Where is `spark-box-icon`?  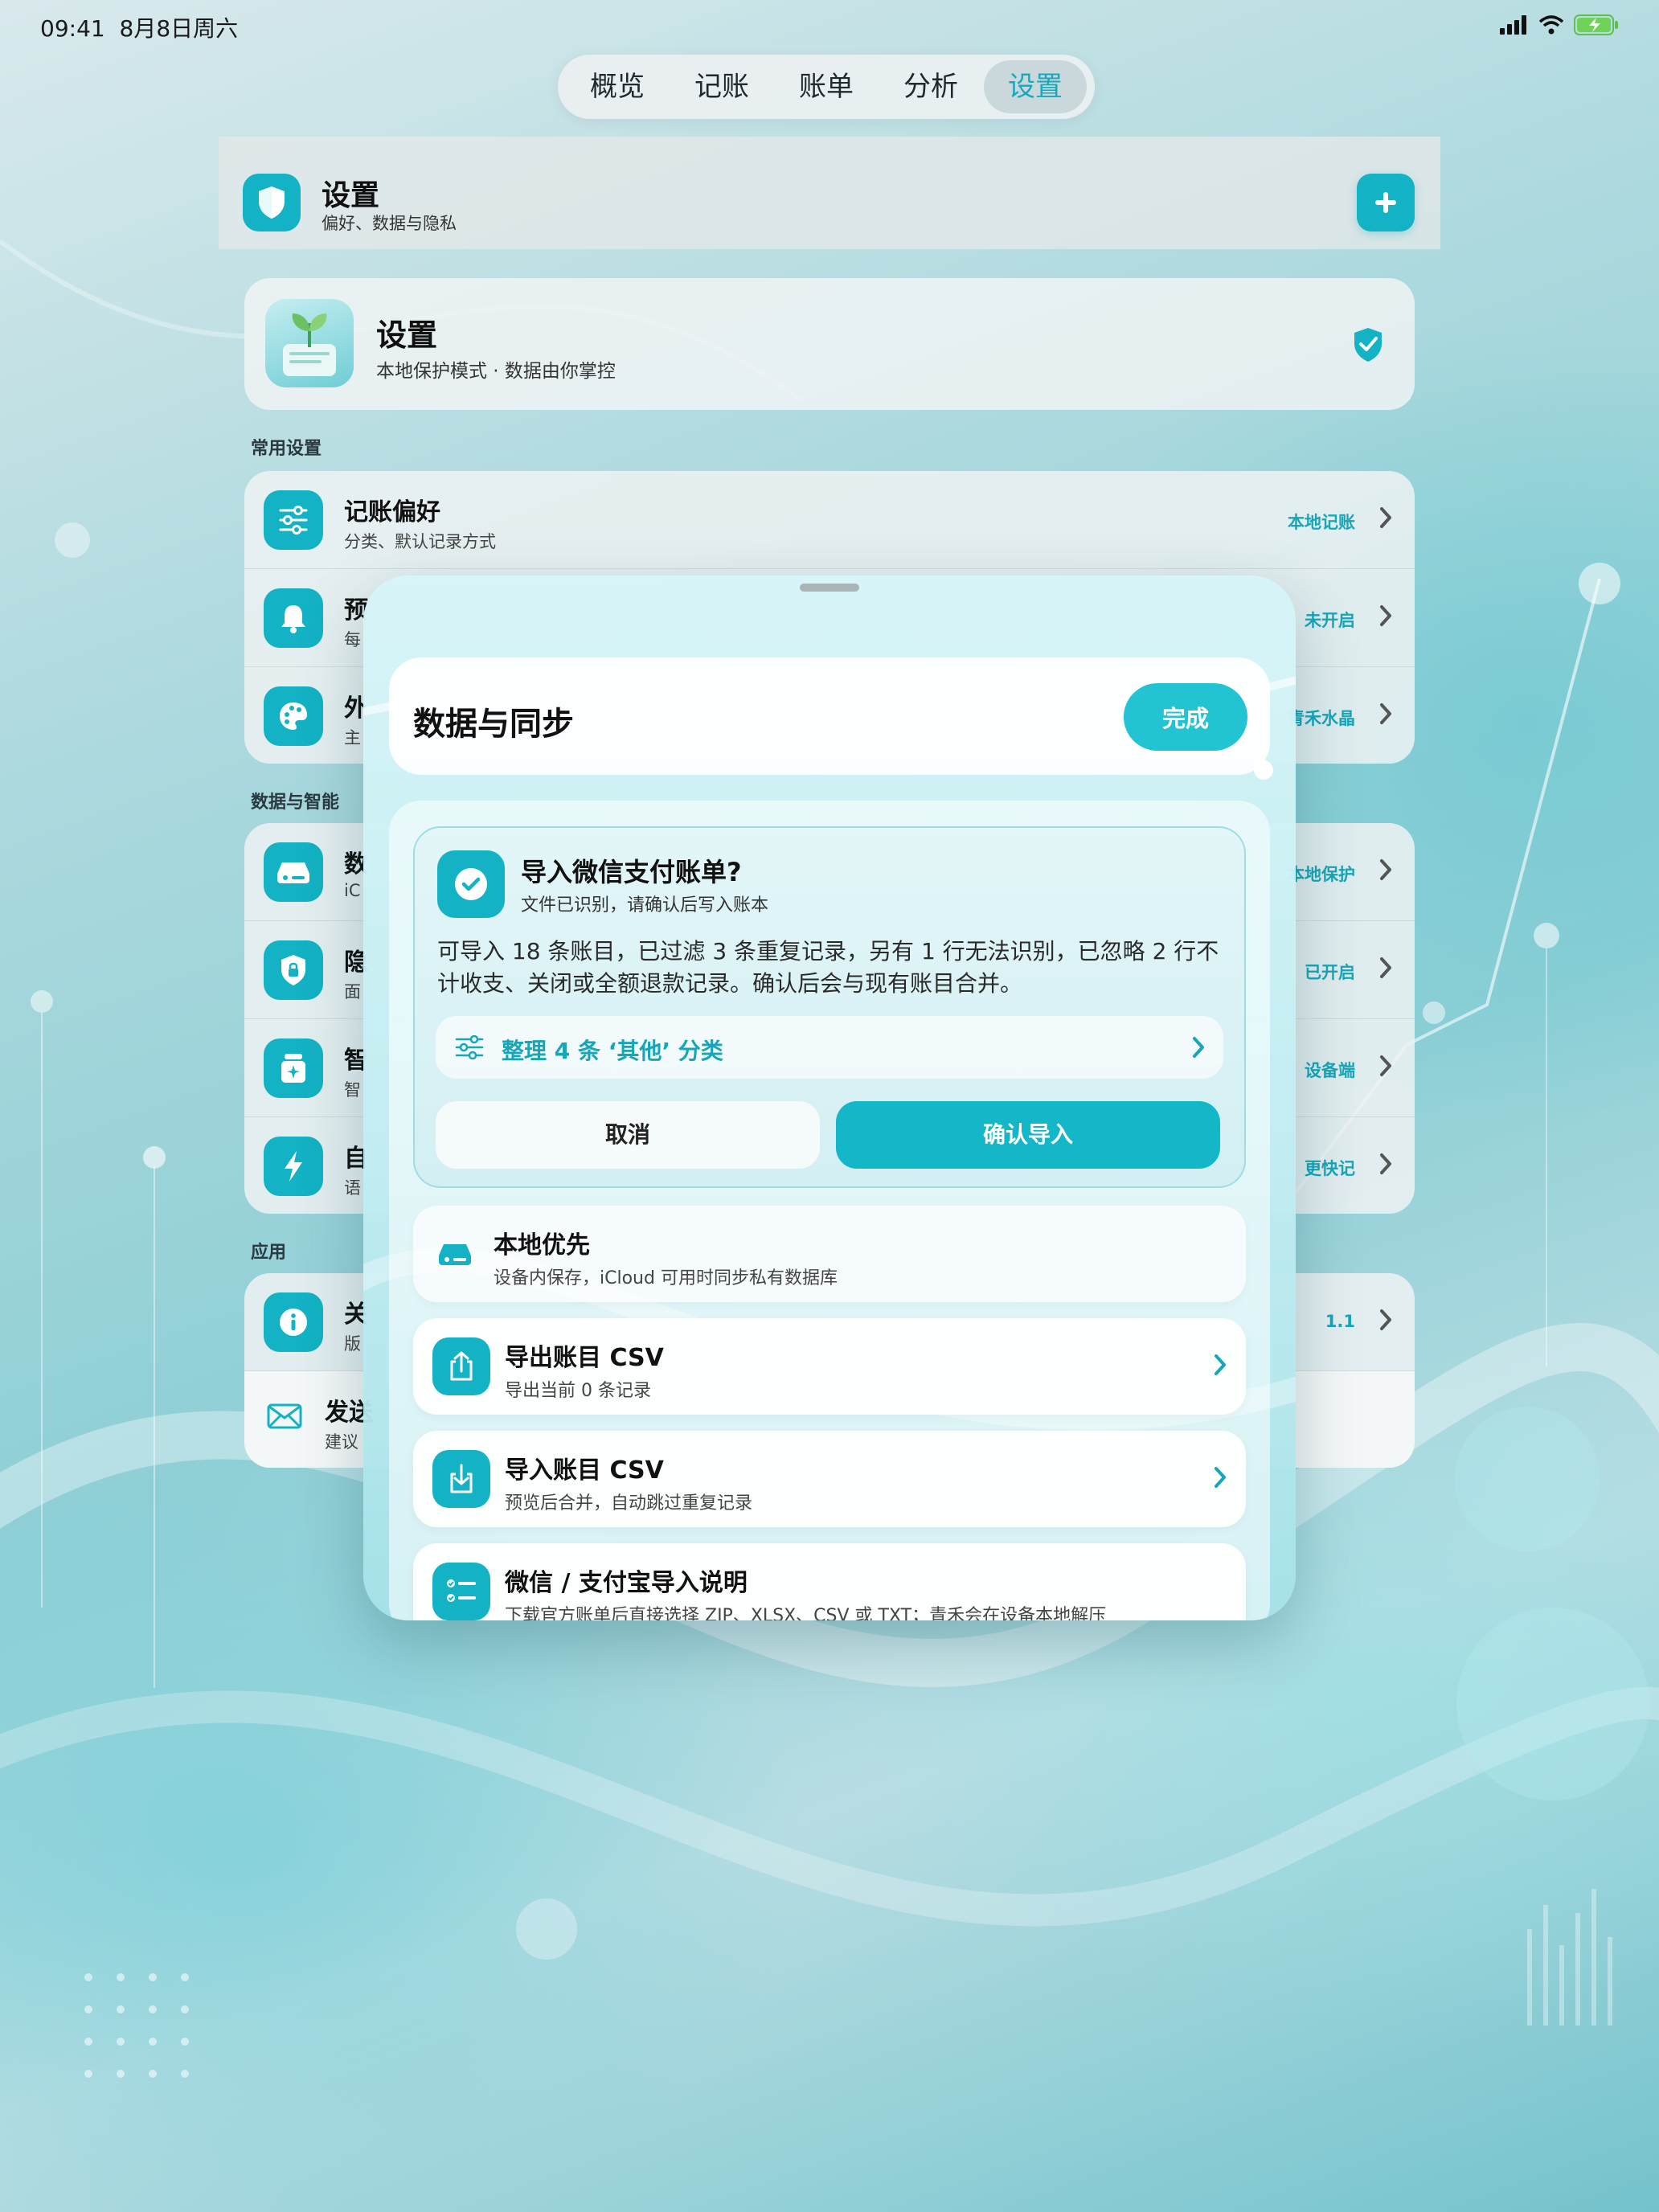
spark-box-icon is located at coordinates (293, 1068).